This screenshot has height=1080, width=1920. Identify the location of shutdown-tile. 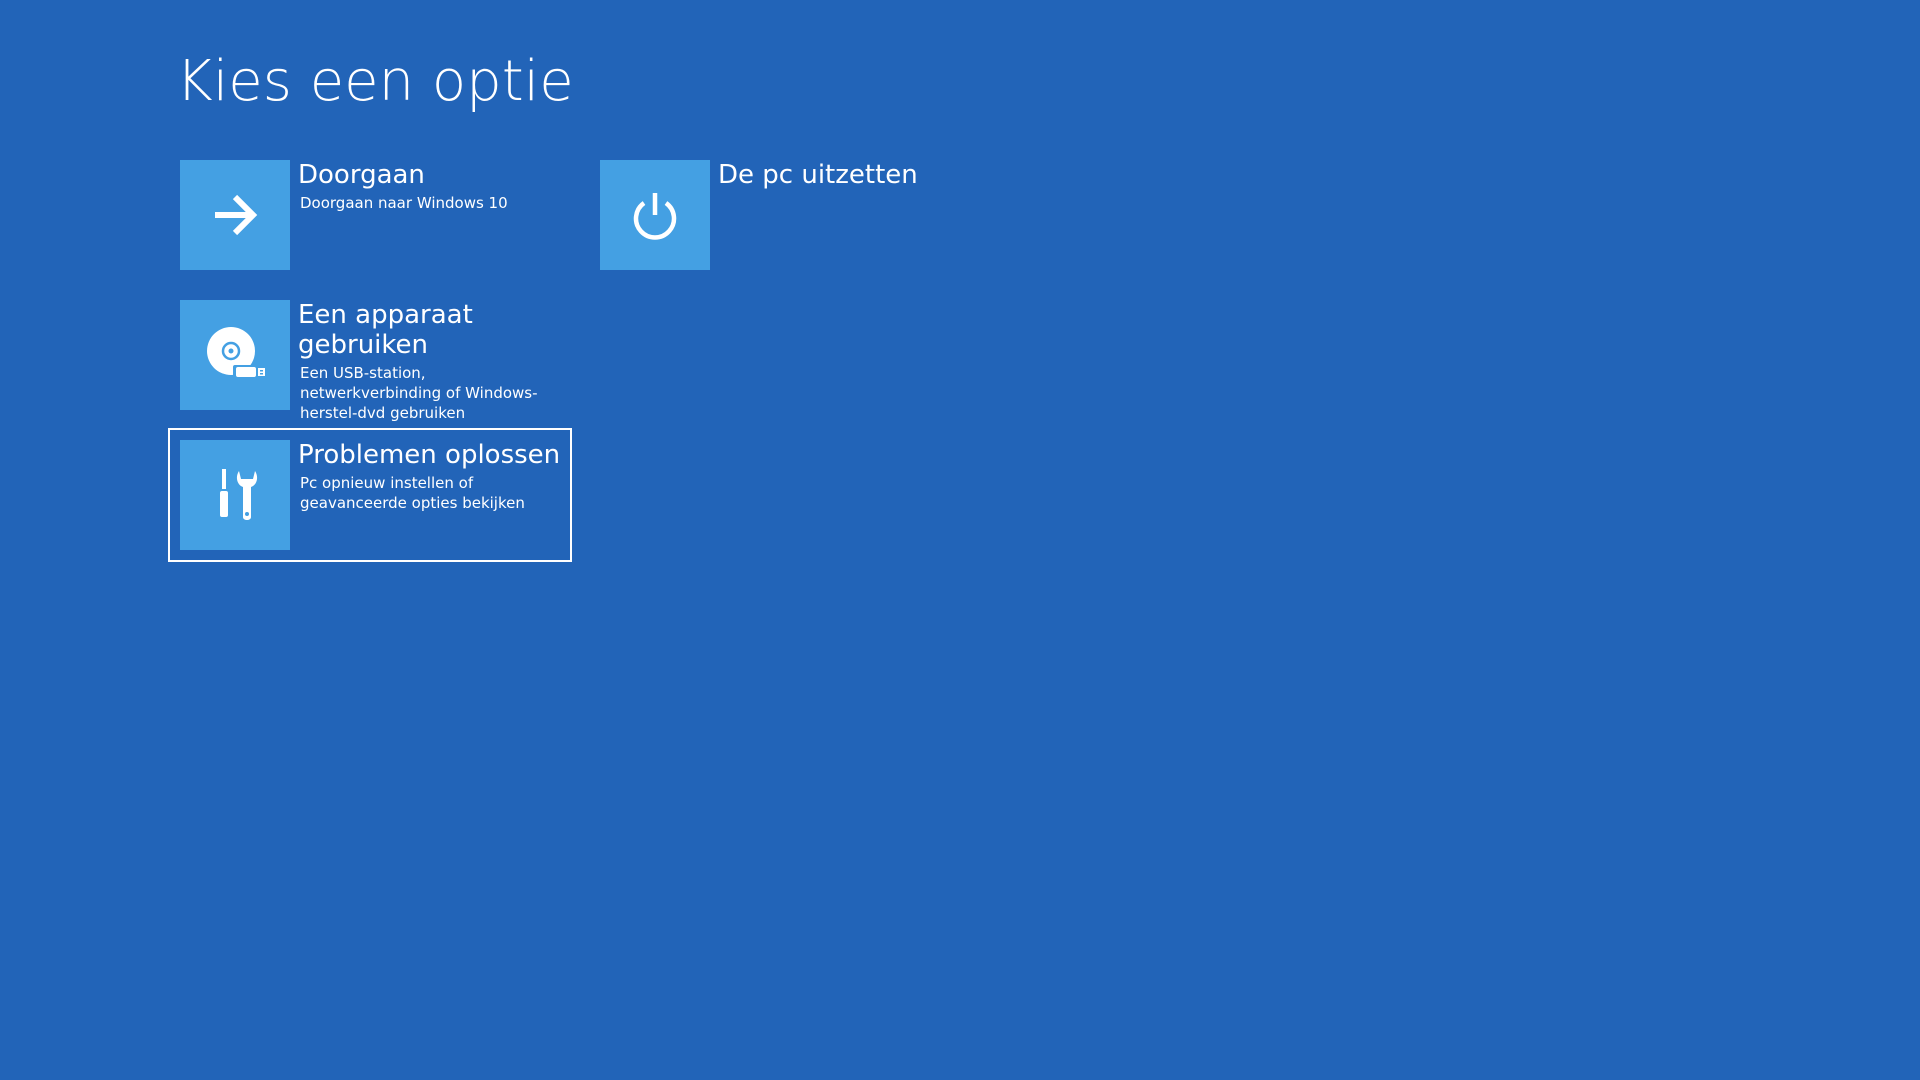
(655, 215).